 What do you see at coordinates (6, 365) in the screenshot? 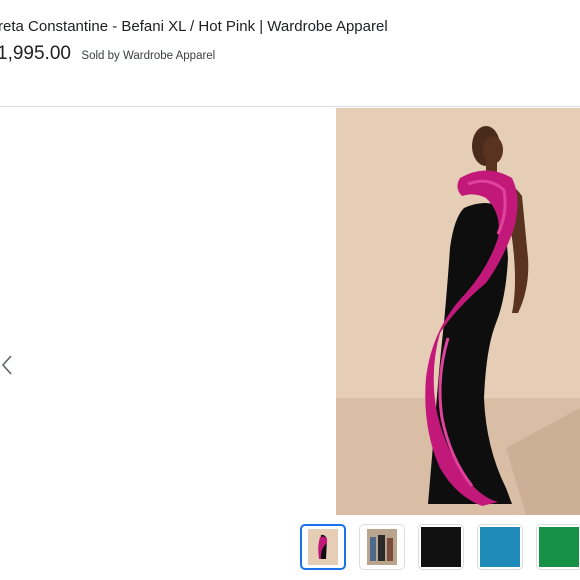
I see `chevron-left-icon` at bounding box center [6, 365].